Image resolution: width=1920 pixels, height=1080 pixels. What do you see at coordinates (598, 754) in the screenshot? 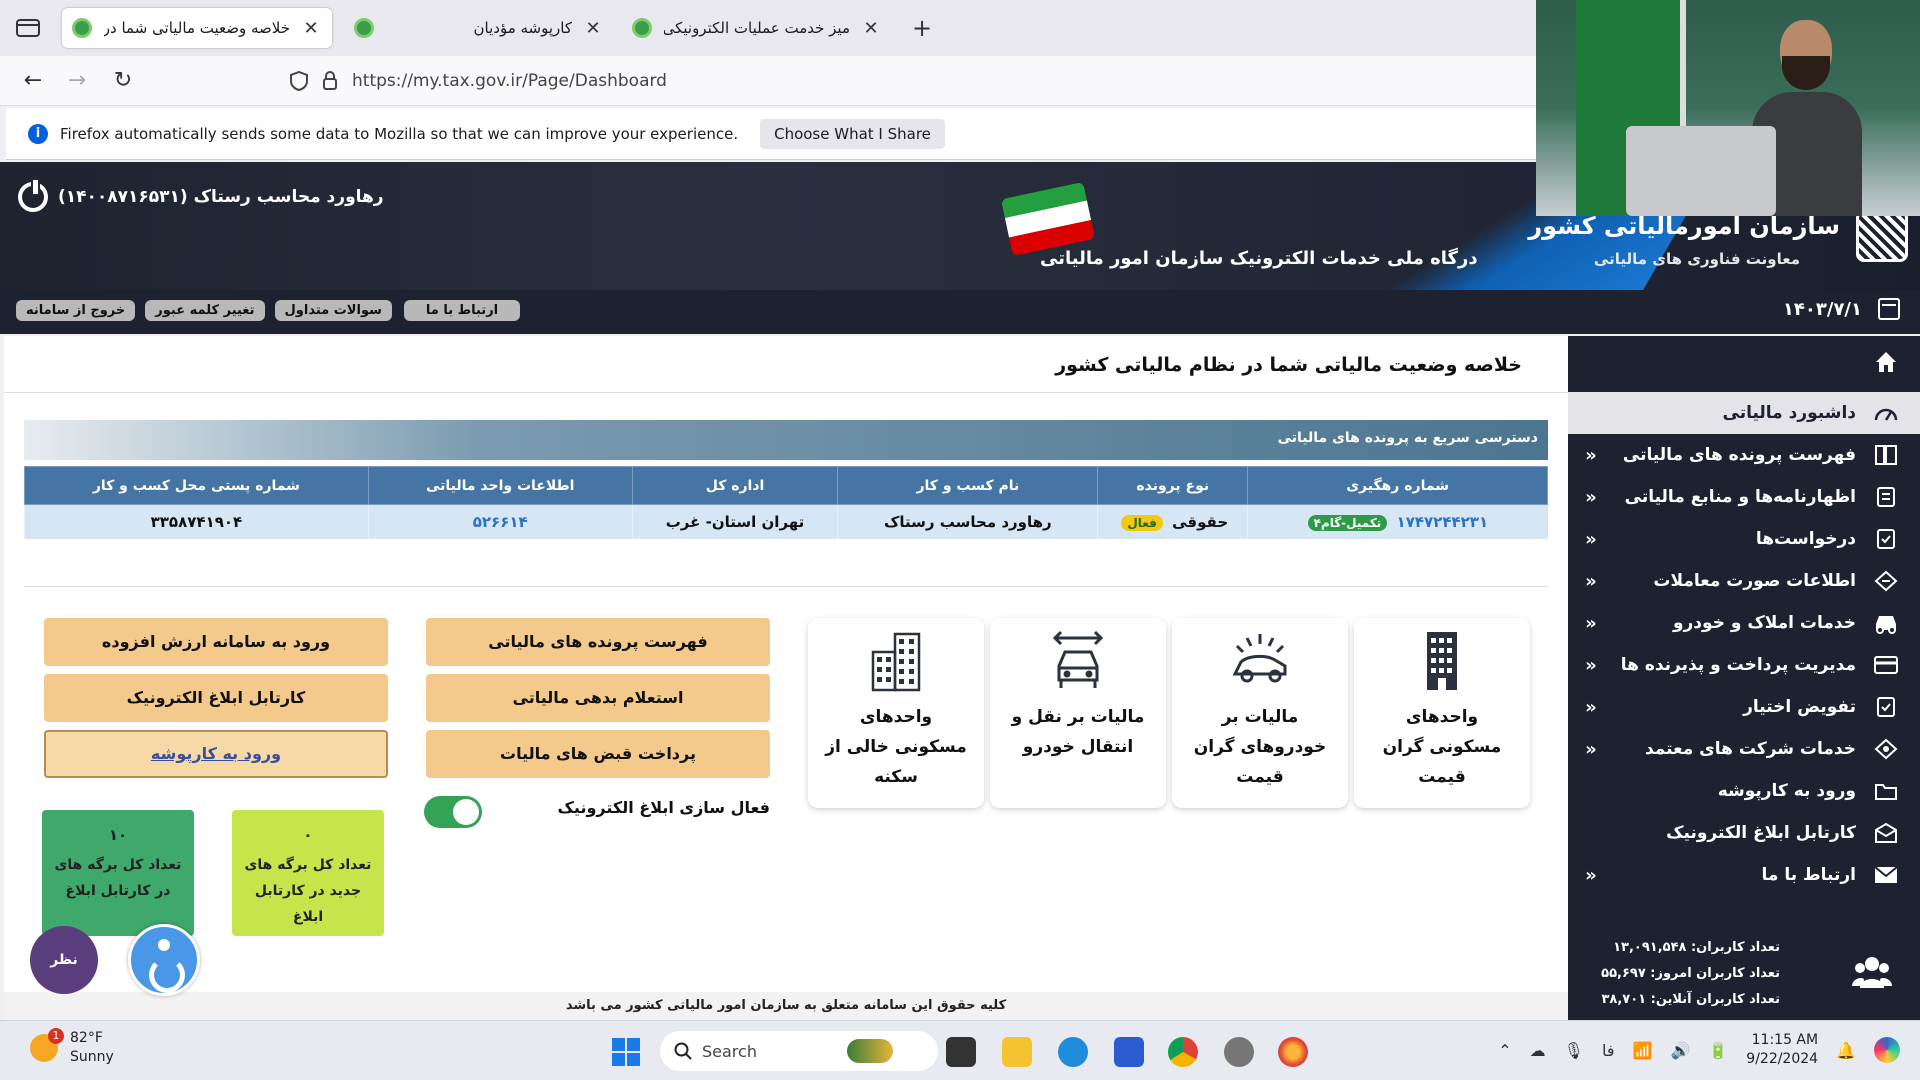
I see `pay-tax-bills-button: پرداخت قبض های مالیات` at bounding box center [598, 754].